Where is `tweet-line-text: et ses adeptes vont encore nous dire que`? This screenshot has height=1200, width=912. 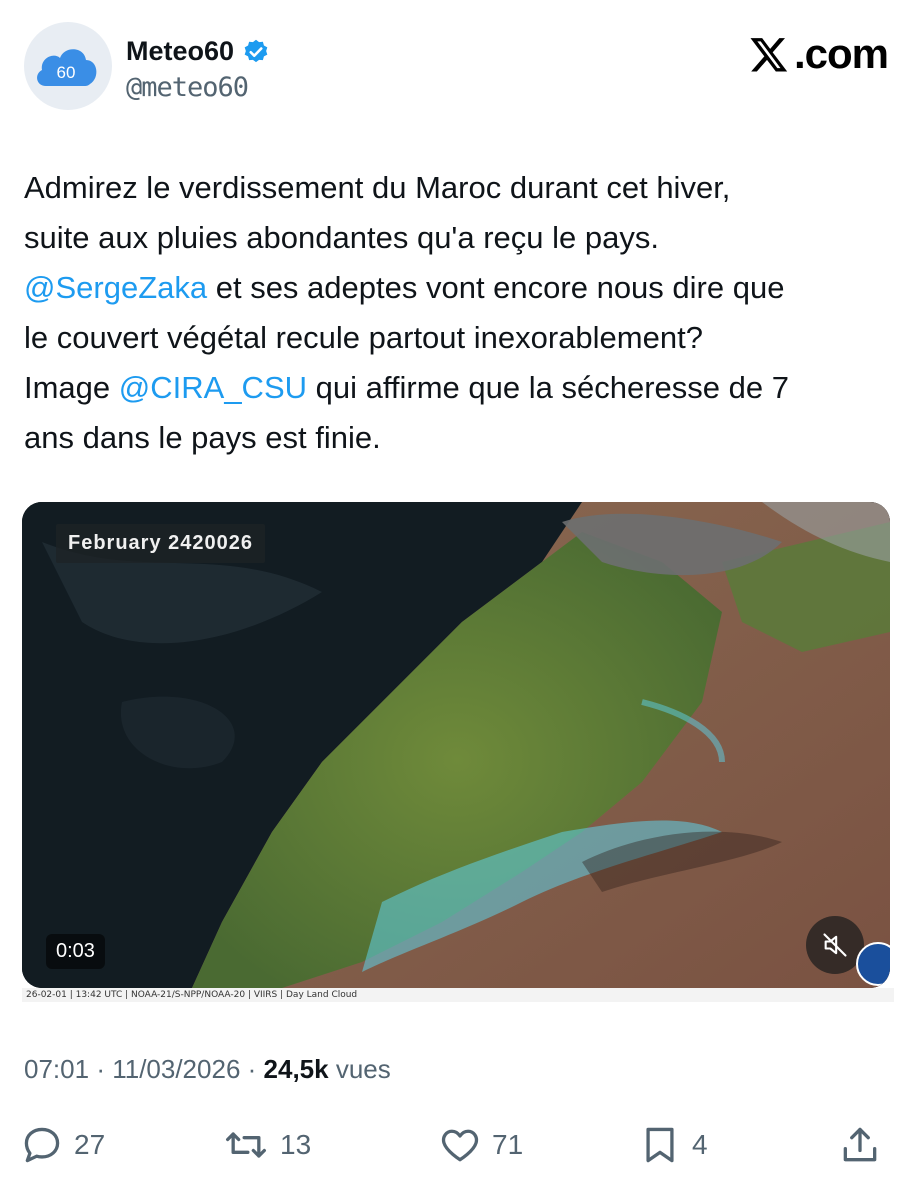 tweet-line-text: et ses adeptes vont encore nous dire que is located at coordinates (496, 287).